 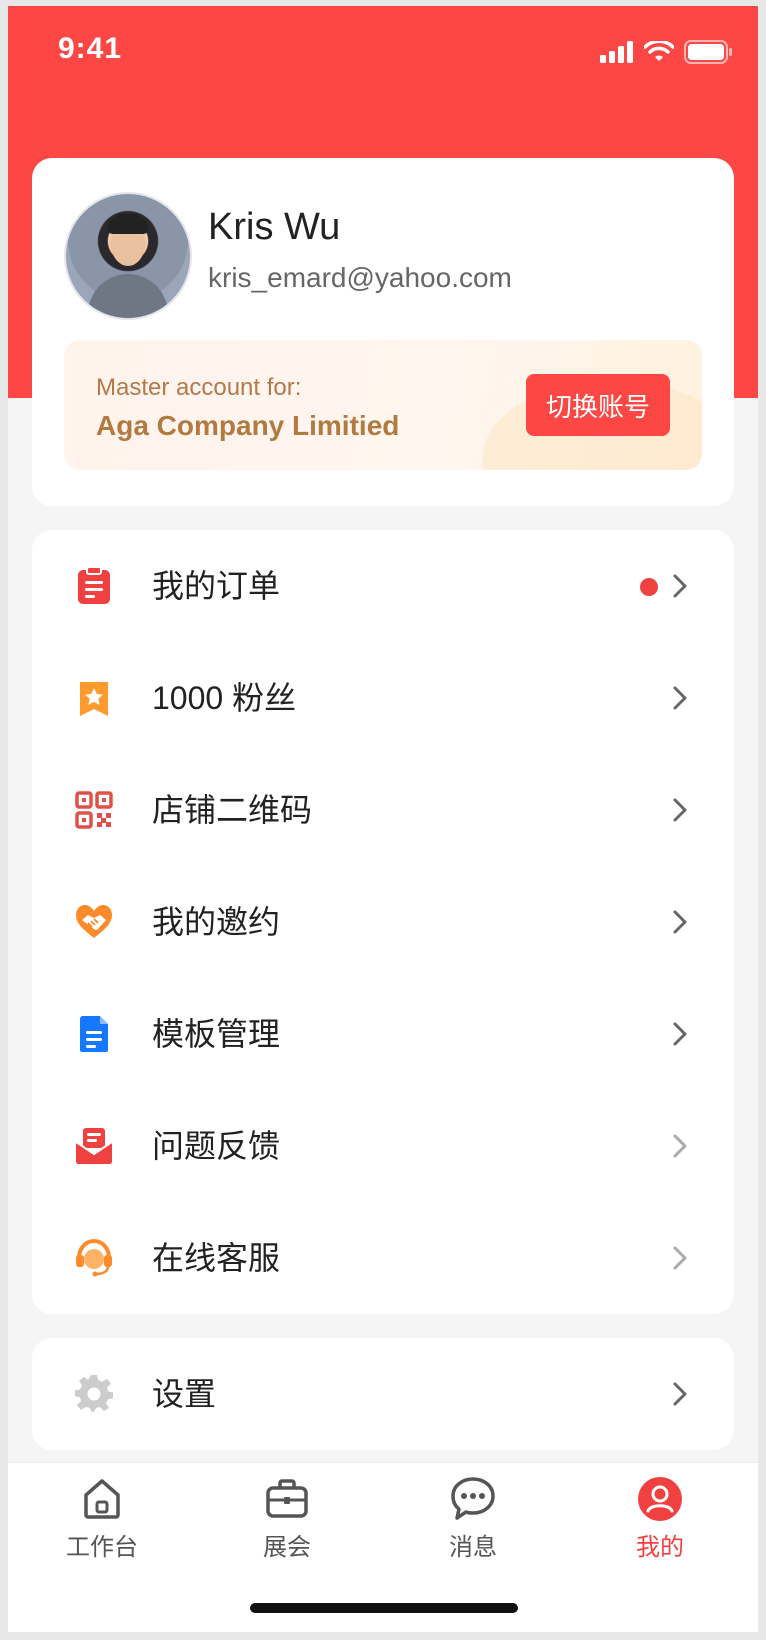 I want to click on tab-mine: 我的, so click(x=660, y=1518).